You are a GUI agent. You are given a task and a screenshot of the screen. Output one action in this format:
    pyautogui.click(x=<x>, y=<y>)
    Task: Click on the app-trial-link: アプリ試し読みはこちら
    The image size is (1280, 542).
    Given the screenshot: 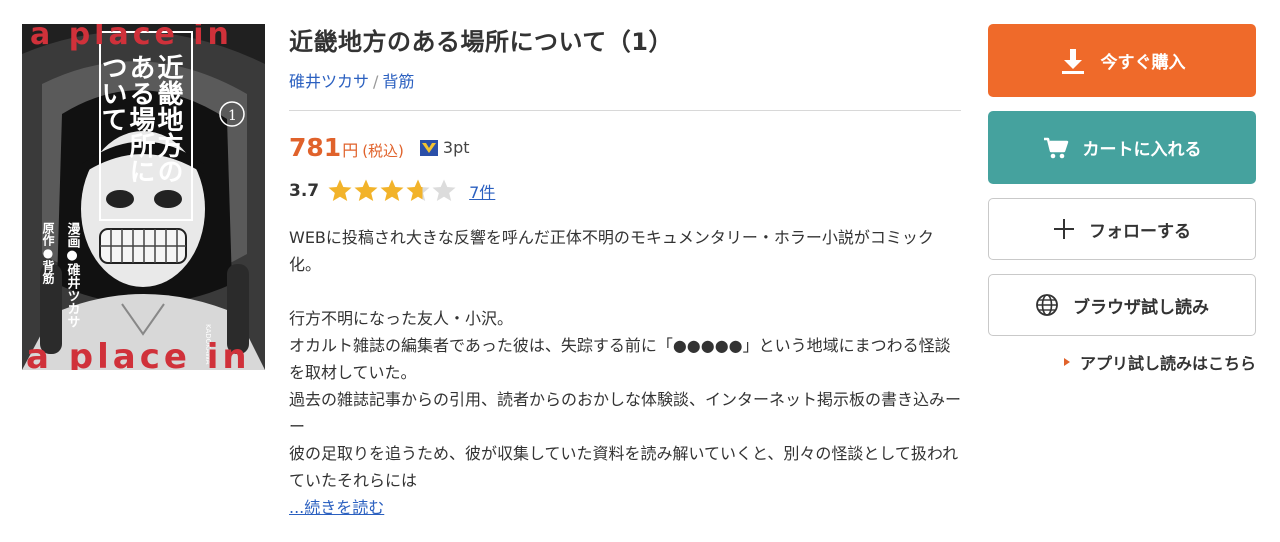 What is the action you would take?
    pyautogui.click(x=1122, y=362)
    